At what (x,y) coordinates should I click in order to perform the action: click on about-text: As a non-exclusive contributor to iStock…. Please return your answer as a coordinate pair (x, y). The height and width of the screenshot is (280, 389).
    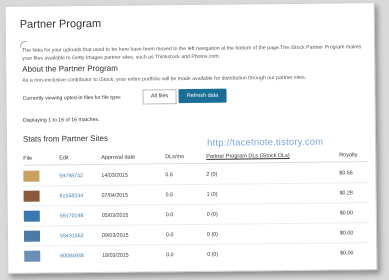
    Looking at the image, I should click on (164, 79).